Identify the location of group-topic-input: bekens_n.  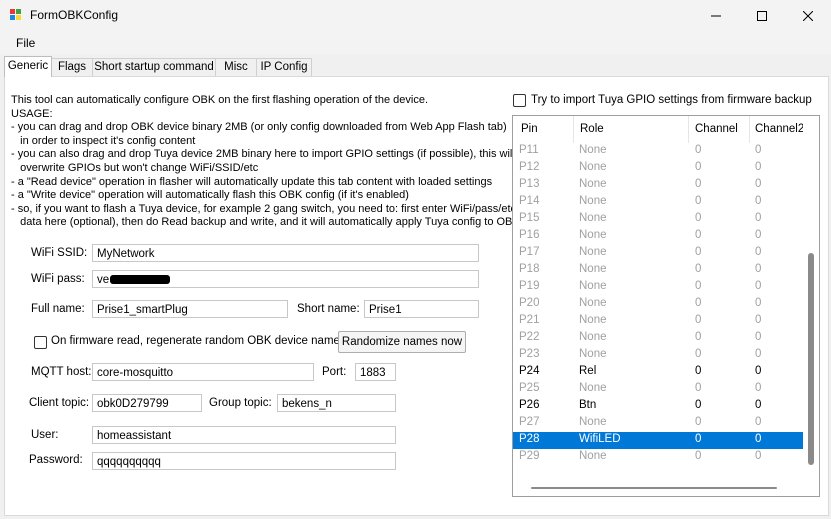
(336, 403).